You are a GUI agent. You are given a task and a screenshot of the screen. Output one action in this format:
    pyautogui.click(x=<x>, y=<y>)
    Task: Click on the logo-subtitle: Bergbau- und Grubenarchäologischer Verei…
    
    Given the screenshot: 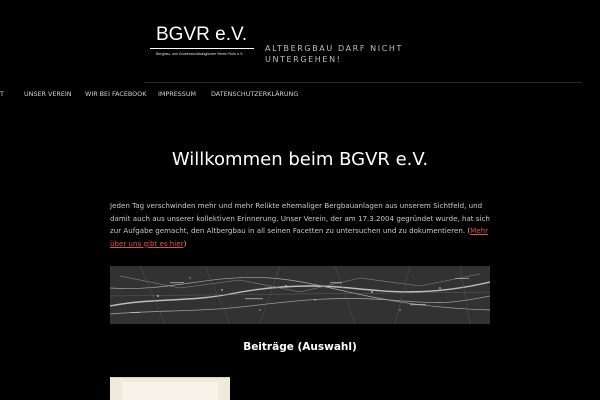 What is the action you would take?
    pyautogui.click(x=200, y=54)
    